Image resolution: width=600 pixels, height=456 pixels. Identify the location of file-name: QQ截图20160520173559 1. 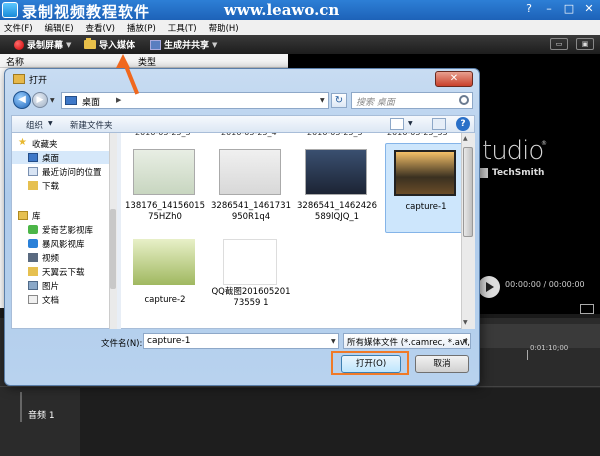
(251, 297).